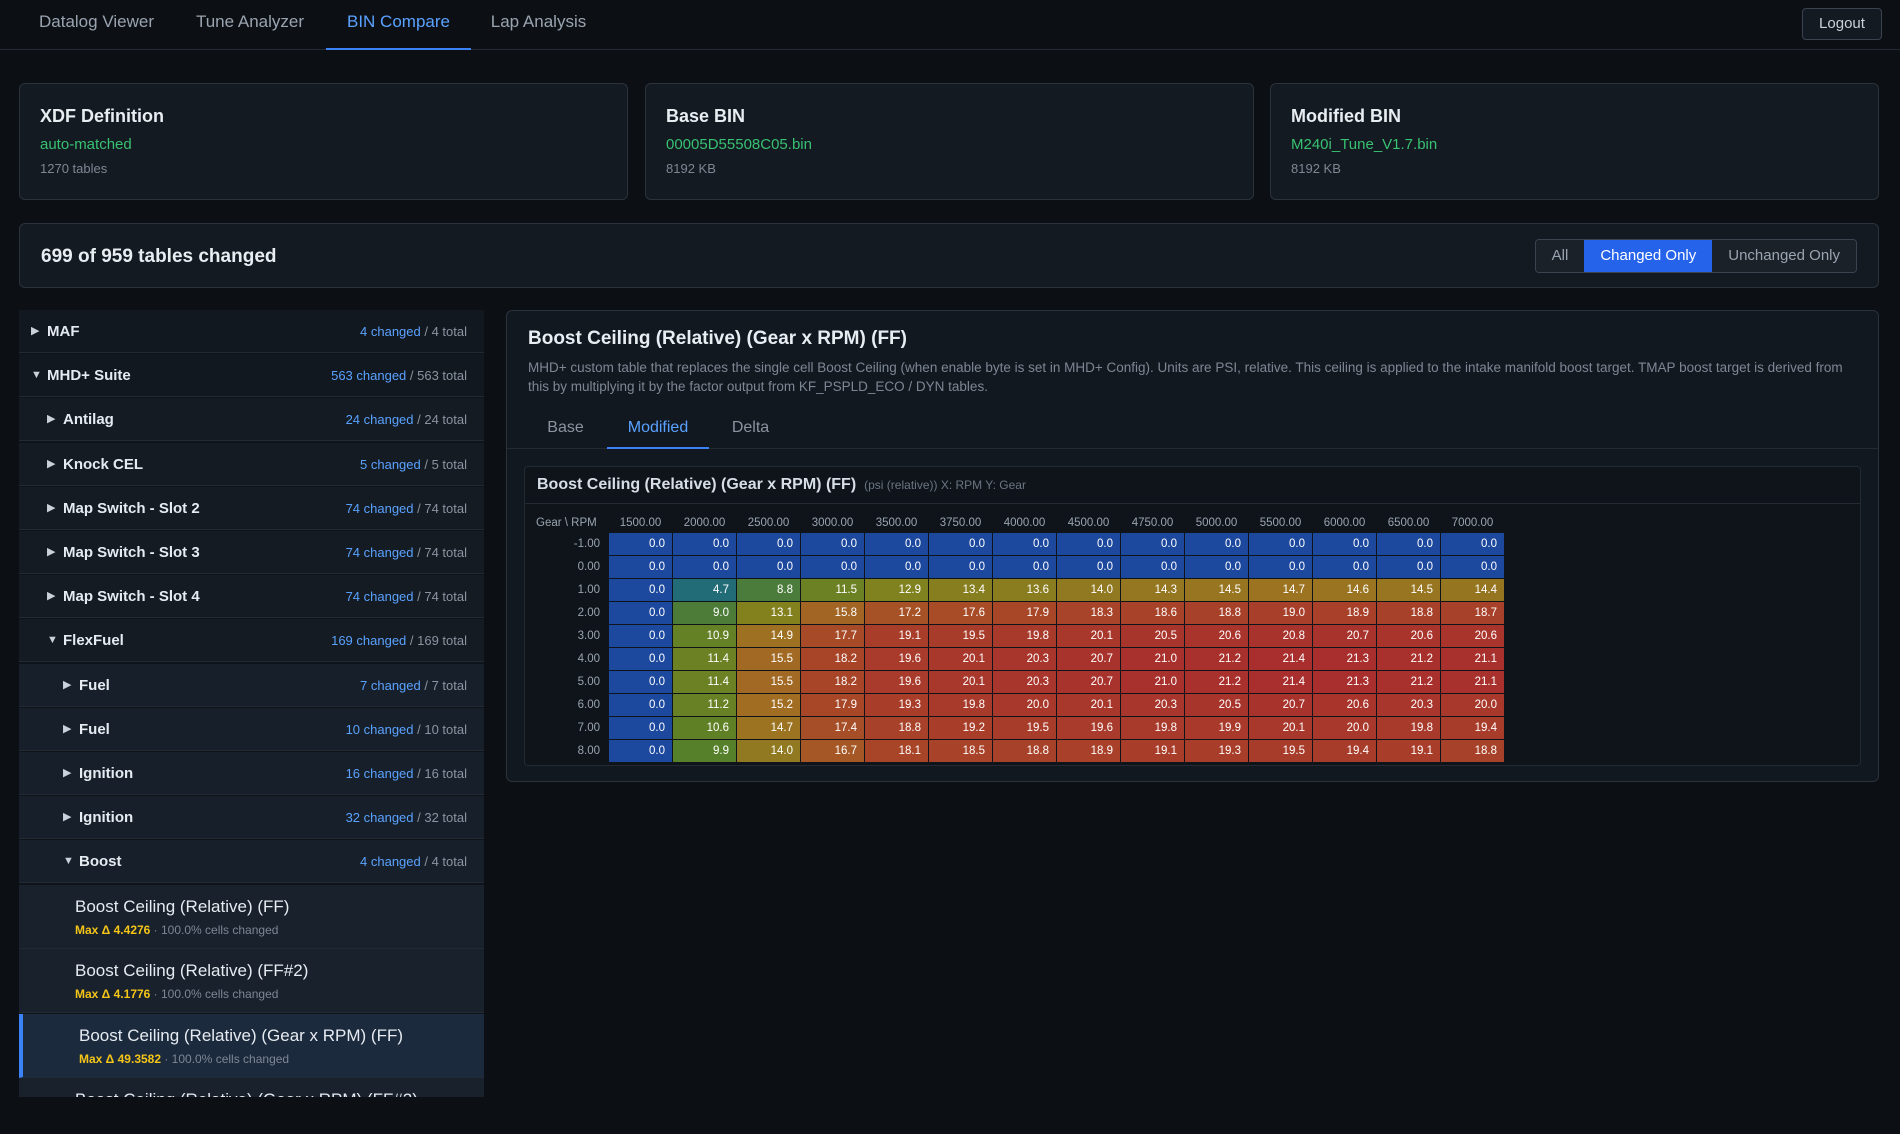  I want to click on grid-cell: 14.3, so click(1152, 590).